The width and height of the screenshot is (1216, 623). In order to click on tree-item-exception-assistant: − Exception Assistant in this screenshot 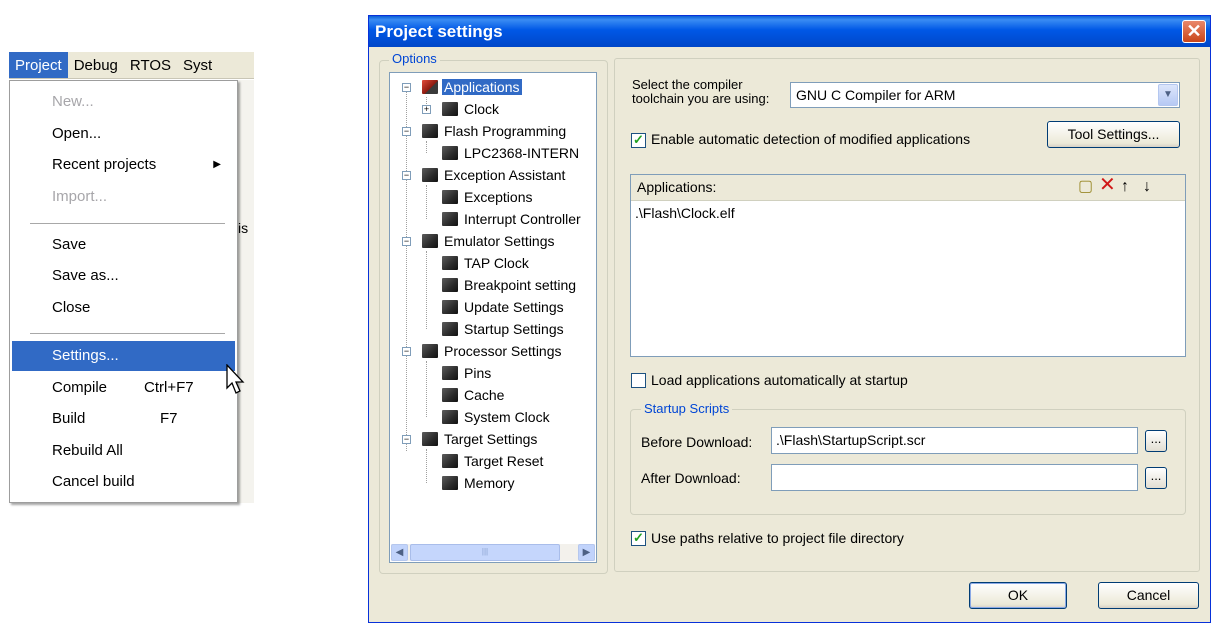, I will do `click(484, 175)`.